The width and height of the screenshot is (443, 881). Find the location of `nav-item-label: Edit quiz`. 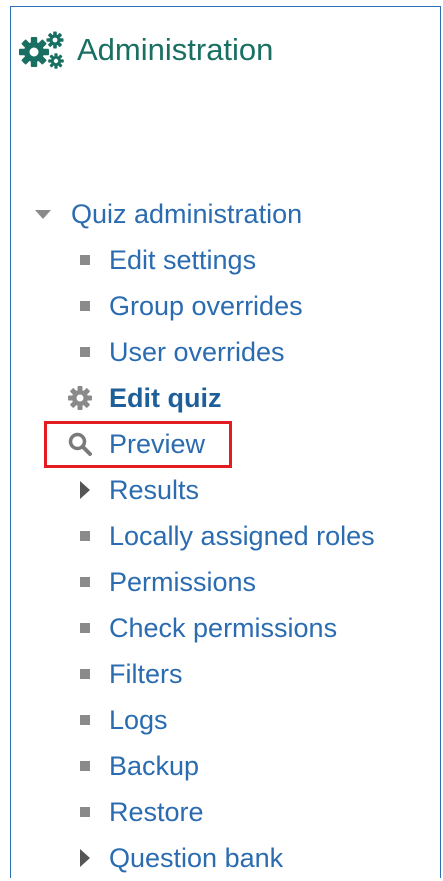

nav-item-label: Edit quiz is located at coordinates (165, 398).